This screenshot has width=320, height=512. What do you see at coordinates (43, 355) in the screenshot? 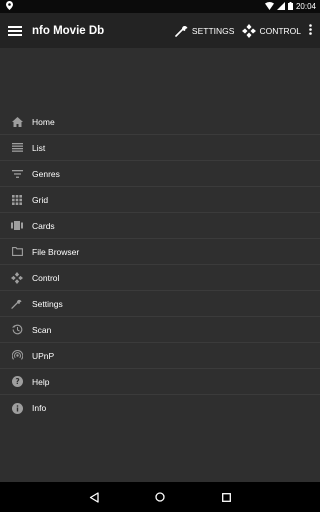
I see `menu-item-label: UPnP` at bounding box center [43, 355].